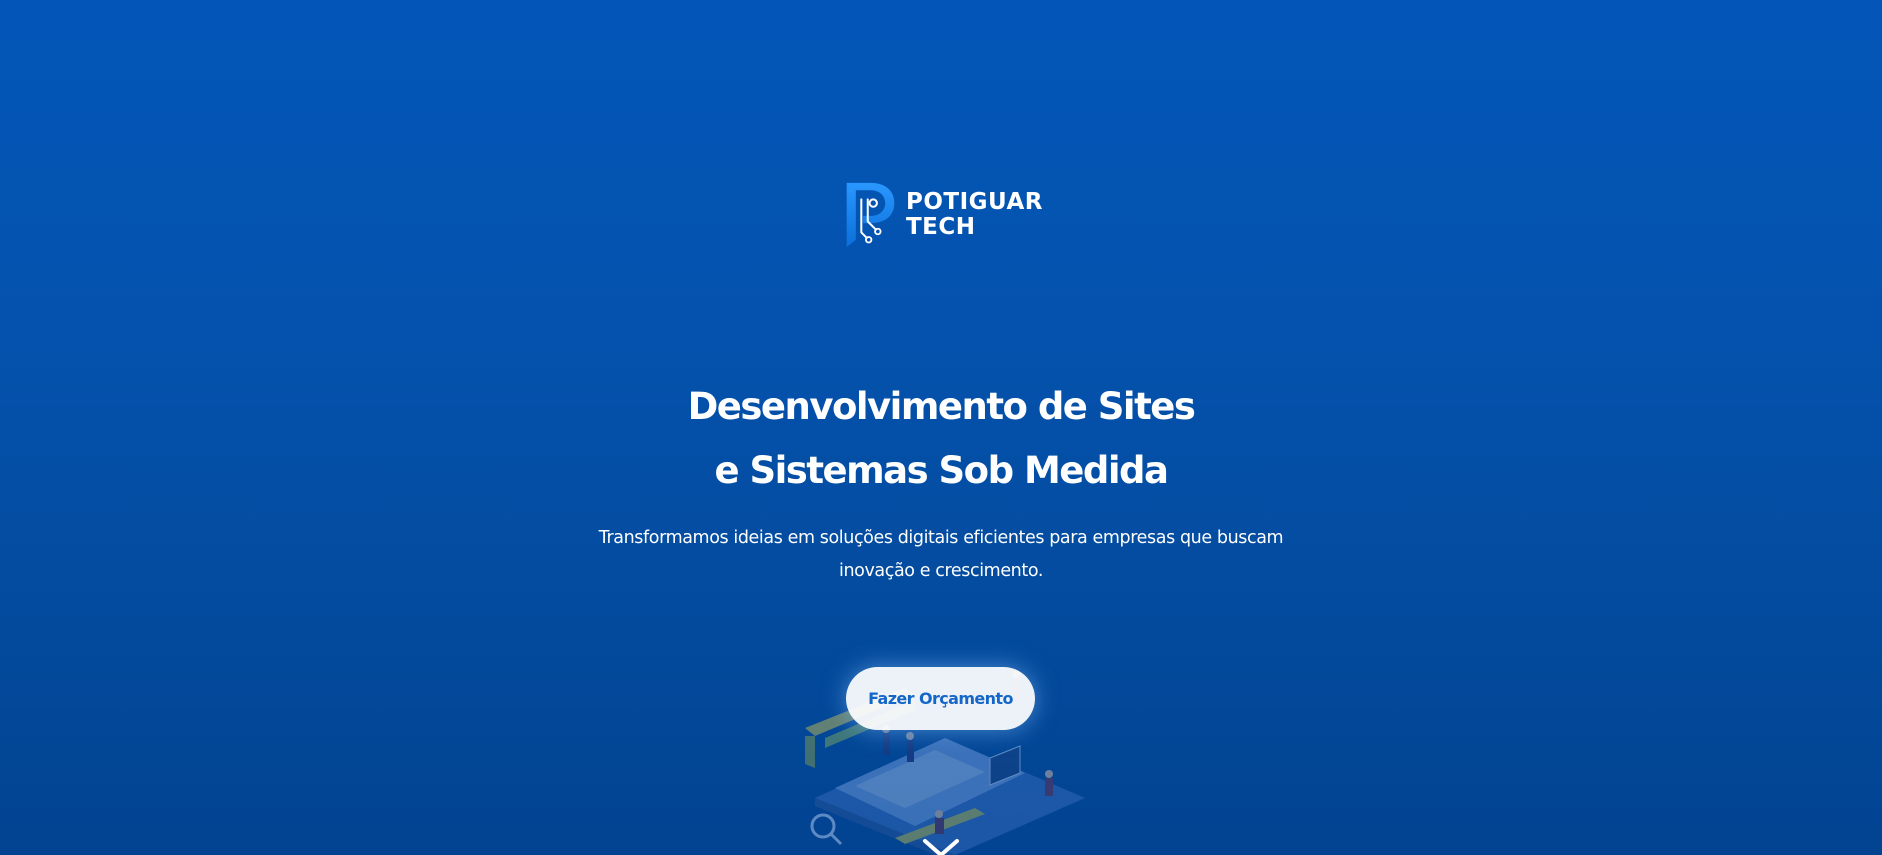 The height and width of the screenshot is (855, 1882). I want to click on headline-line-2: e Sistemas Sob Medida, so click(941, 470).